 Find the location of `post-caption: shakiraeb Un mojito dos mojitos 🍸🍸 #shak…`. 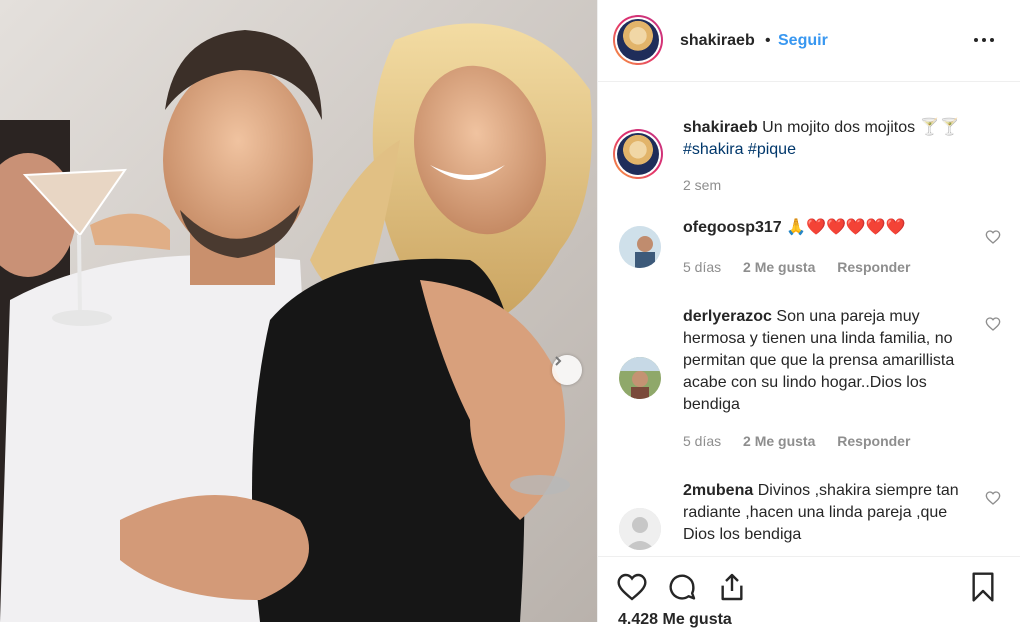

post-caption: shakiraeb Un mojito dos mojitos 🍸🍸 #shak… is located at coordinates (843, 139).